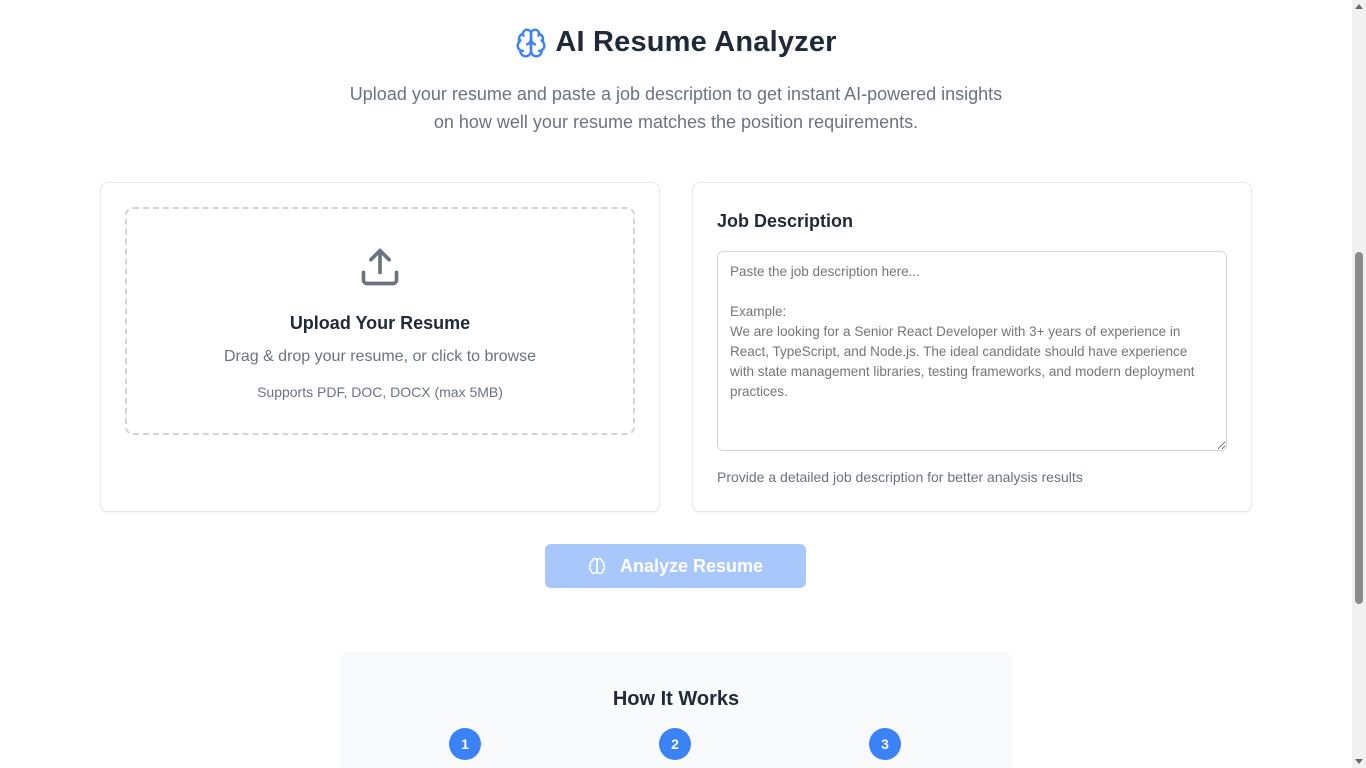 The image size is (1366, 768). Describe the element at coordinates (1359, 428) in the screenshot. I see `scrollbar-thumb` at that location.